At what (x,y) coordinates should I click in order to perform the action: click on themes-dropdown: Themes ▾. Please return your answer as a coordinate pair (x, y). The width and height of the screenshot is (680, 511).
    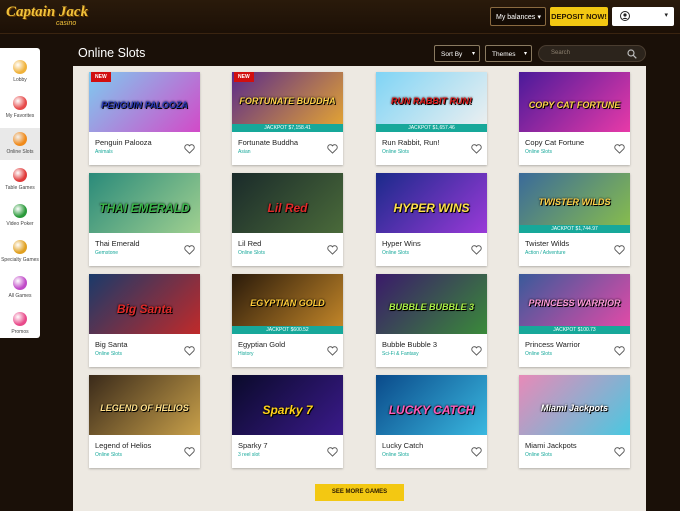
    Looking at the image, I should click on (508, 53).